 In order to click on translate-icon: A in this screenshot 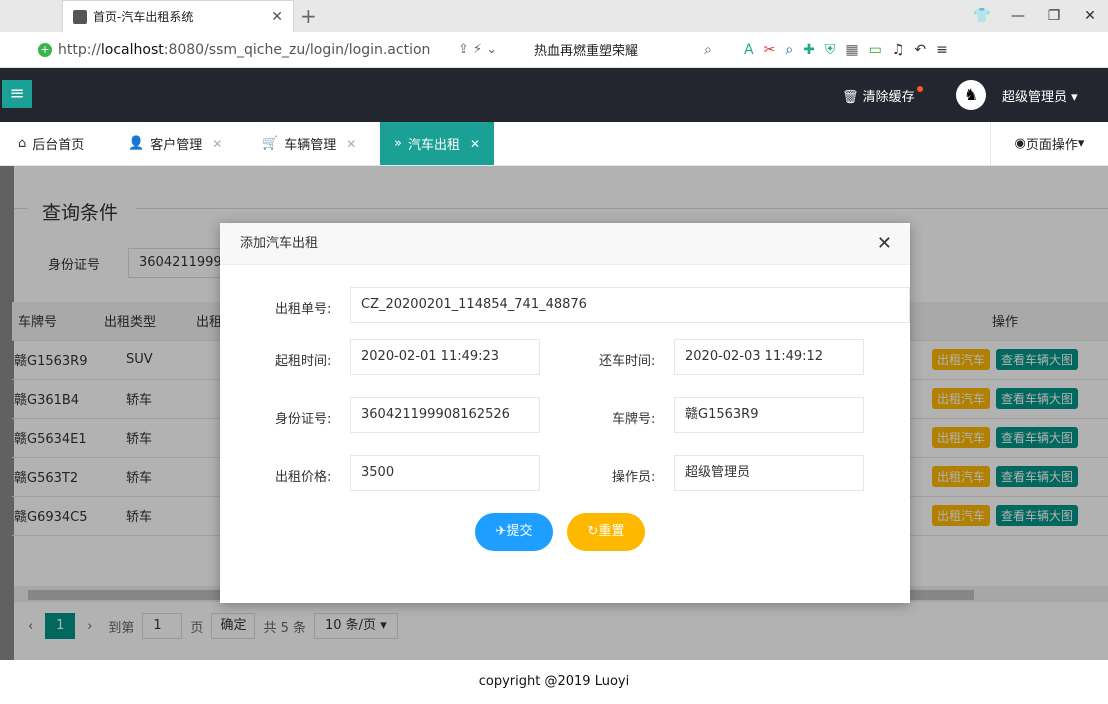, I will do `click(749, 50)`.